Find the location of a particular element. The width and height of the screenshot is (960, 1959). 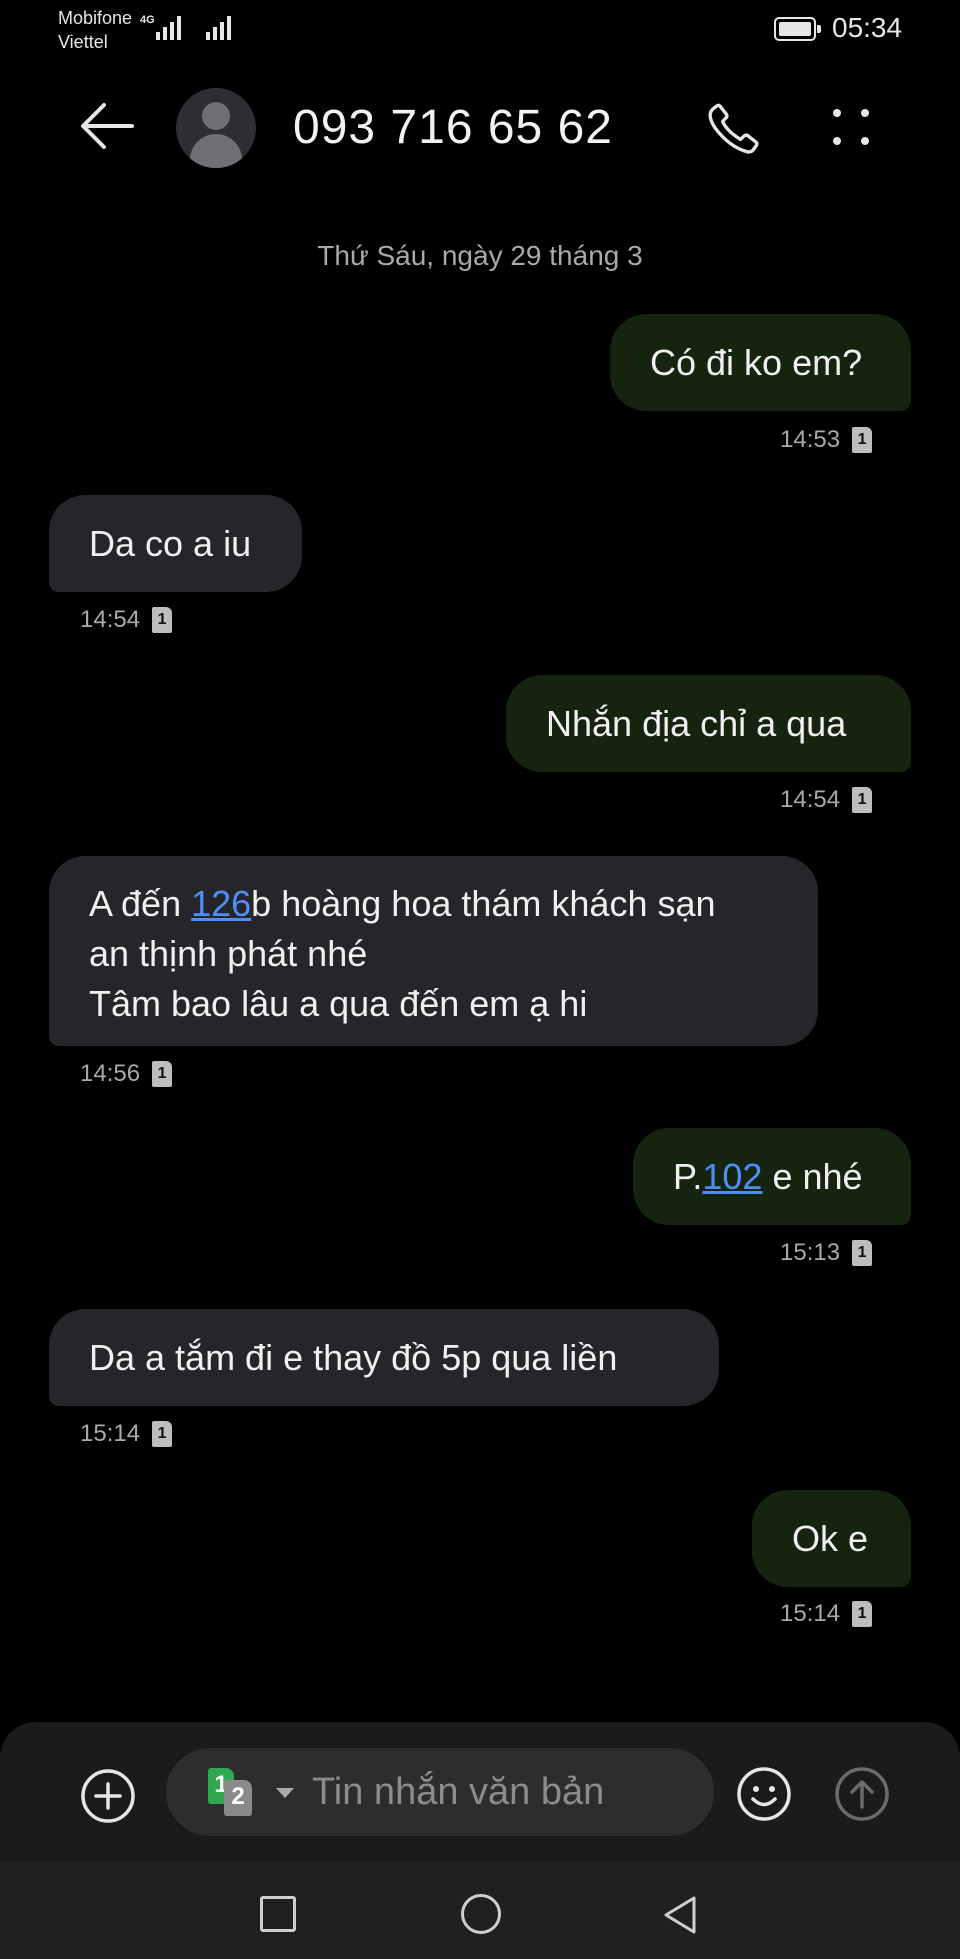

message-bubble-outgoing: Có đi ko em? is located at coordinates (760, 362).